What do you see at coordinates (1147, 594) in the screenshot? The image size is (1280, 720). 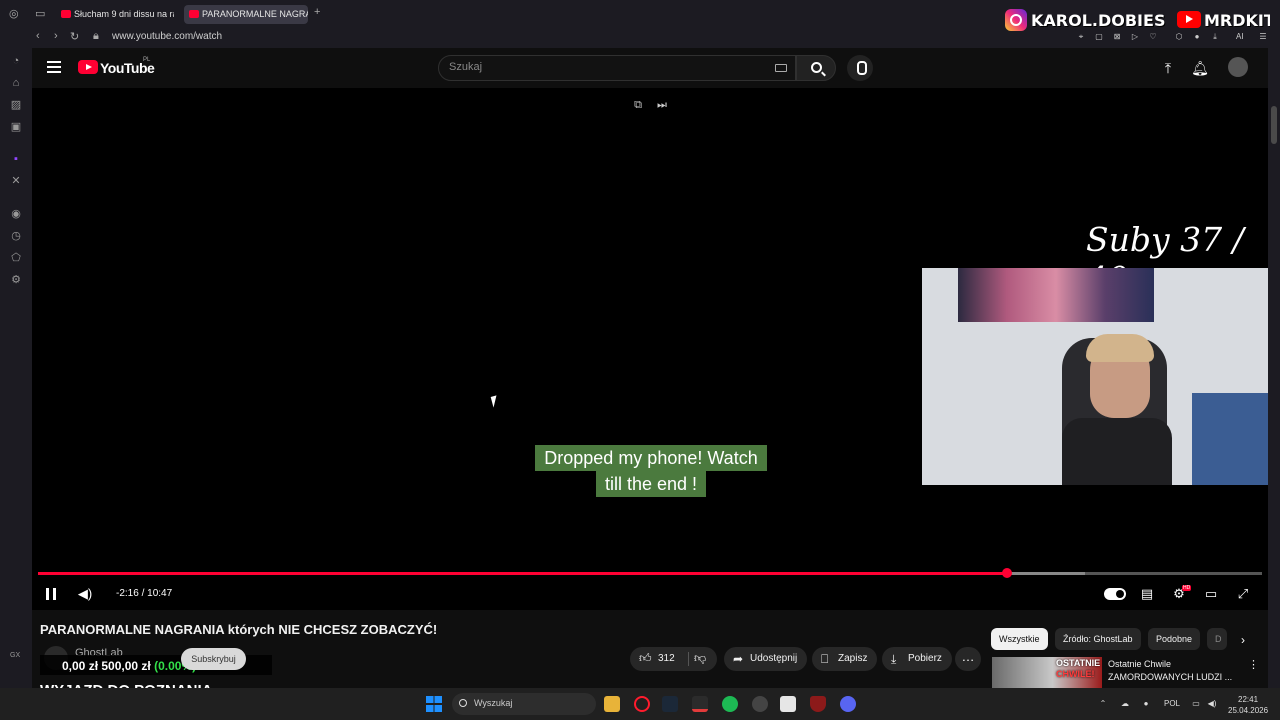 I see `subtitles-icon: ▤` at bounding box center [1147, 594].